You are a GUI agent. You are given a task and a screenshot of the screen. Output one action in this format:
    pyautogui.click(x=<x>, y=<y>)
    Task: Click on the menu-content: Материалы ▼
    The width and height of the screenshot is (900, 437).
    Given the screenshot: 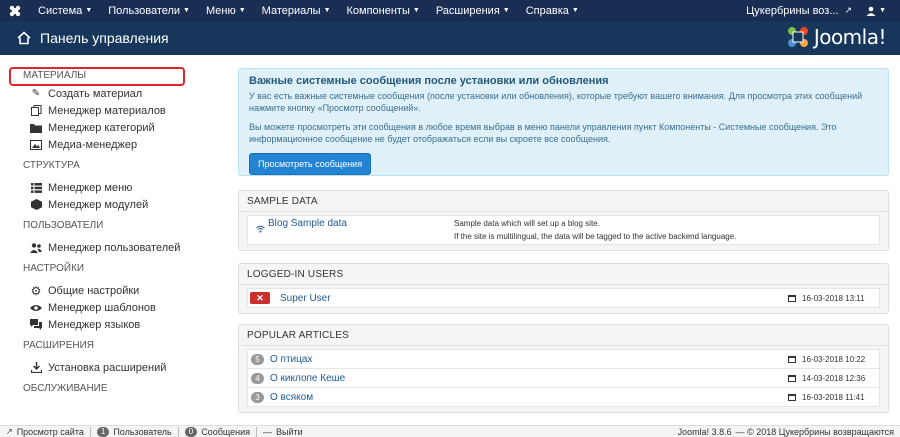 What is the action you would take?
    pyautogui.click(x=296, y=10)
    